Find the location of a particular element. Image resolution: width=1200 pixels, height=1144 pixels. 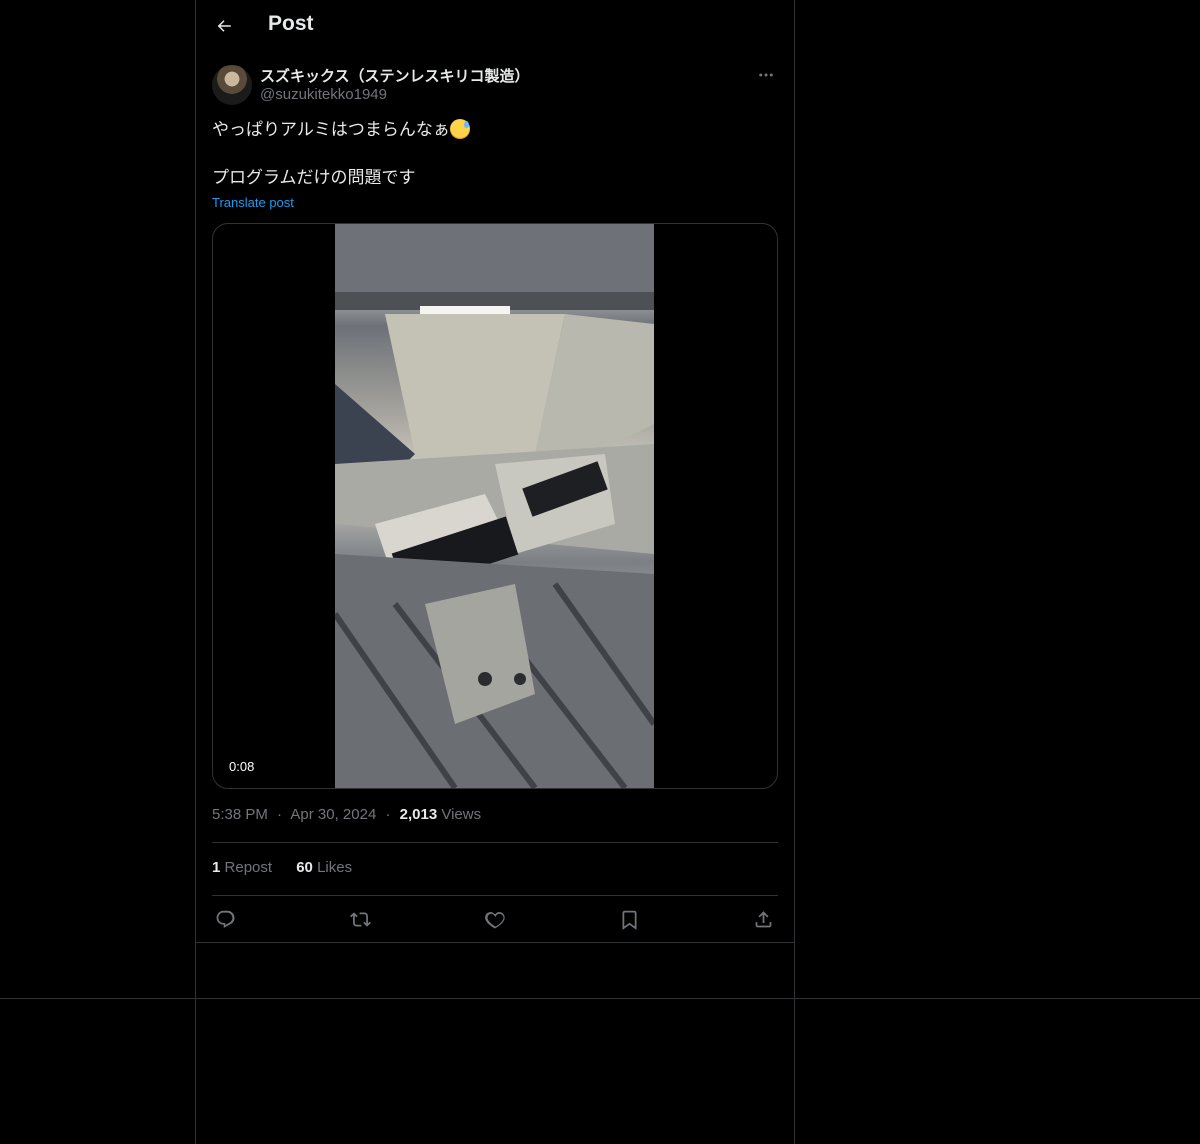

bookmark-button is located at coordinates (629, 919).